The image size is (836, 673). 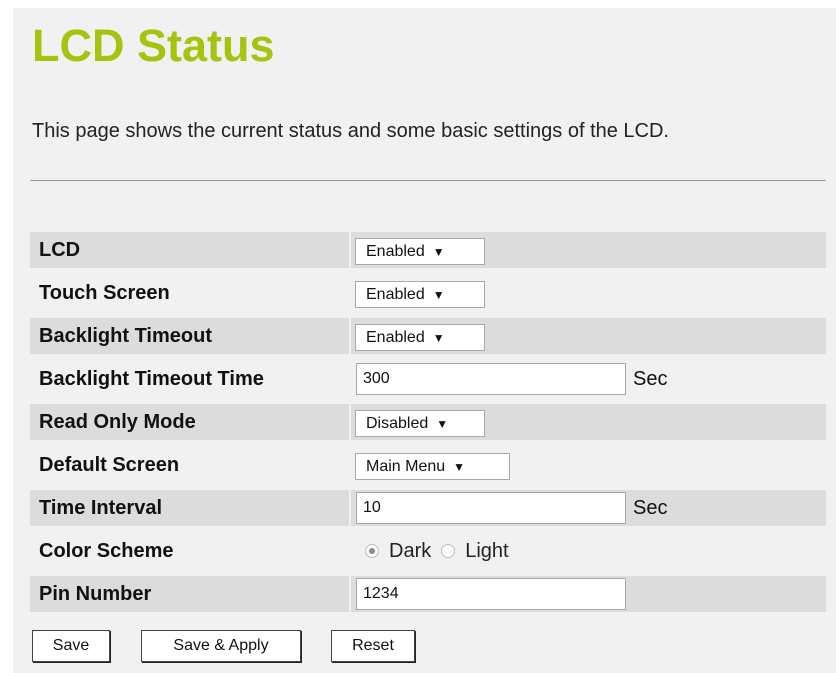 I want to click on row-touch-screen: Touch Screen Enabled ▼, so click(x=428, y=293).